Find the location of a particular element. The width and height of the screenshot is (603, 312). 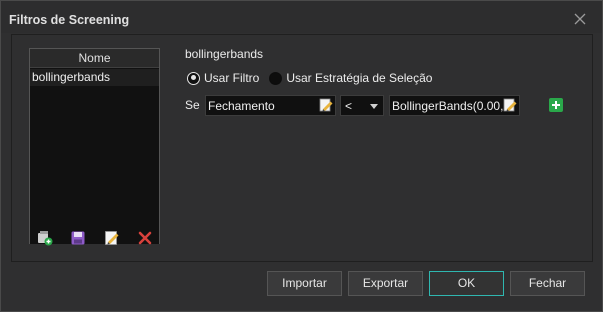

edit-filter-button is located at coordinates (112, 238).